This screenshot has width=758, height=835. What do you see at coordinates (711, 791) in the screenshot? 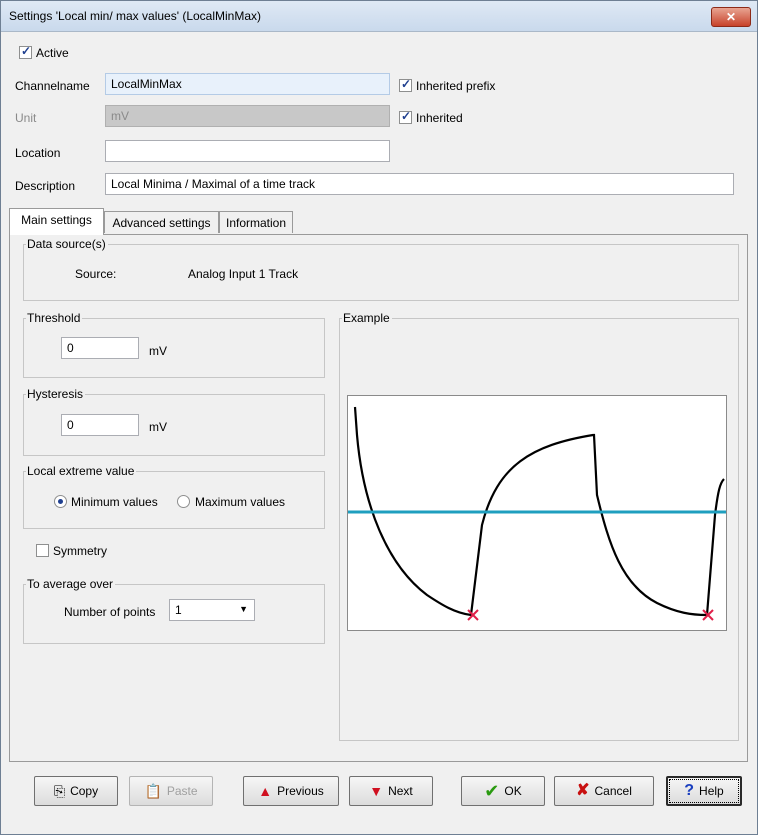
I see `help-label: Help` at bounding box center [711, 791].